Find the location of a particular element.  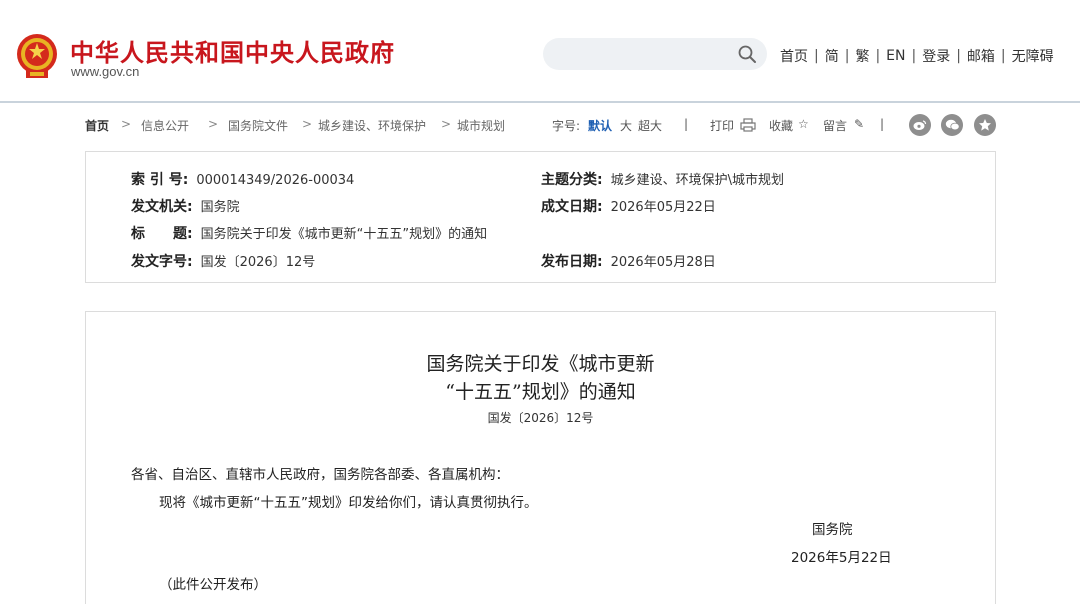

meta-issuer: 发文机关: 国务院 is located at coordinates (185, 206).